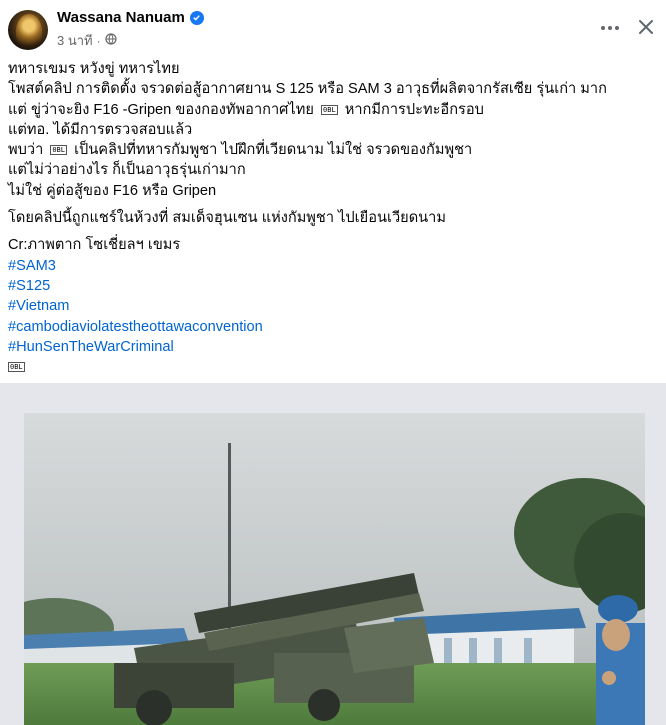  I want to click on post-line: ทหารเขมร หวังขู่ ทหารไทย, so click(94, 69).